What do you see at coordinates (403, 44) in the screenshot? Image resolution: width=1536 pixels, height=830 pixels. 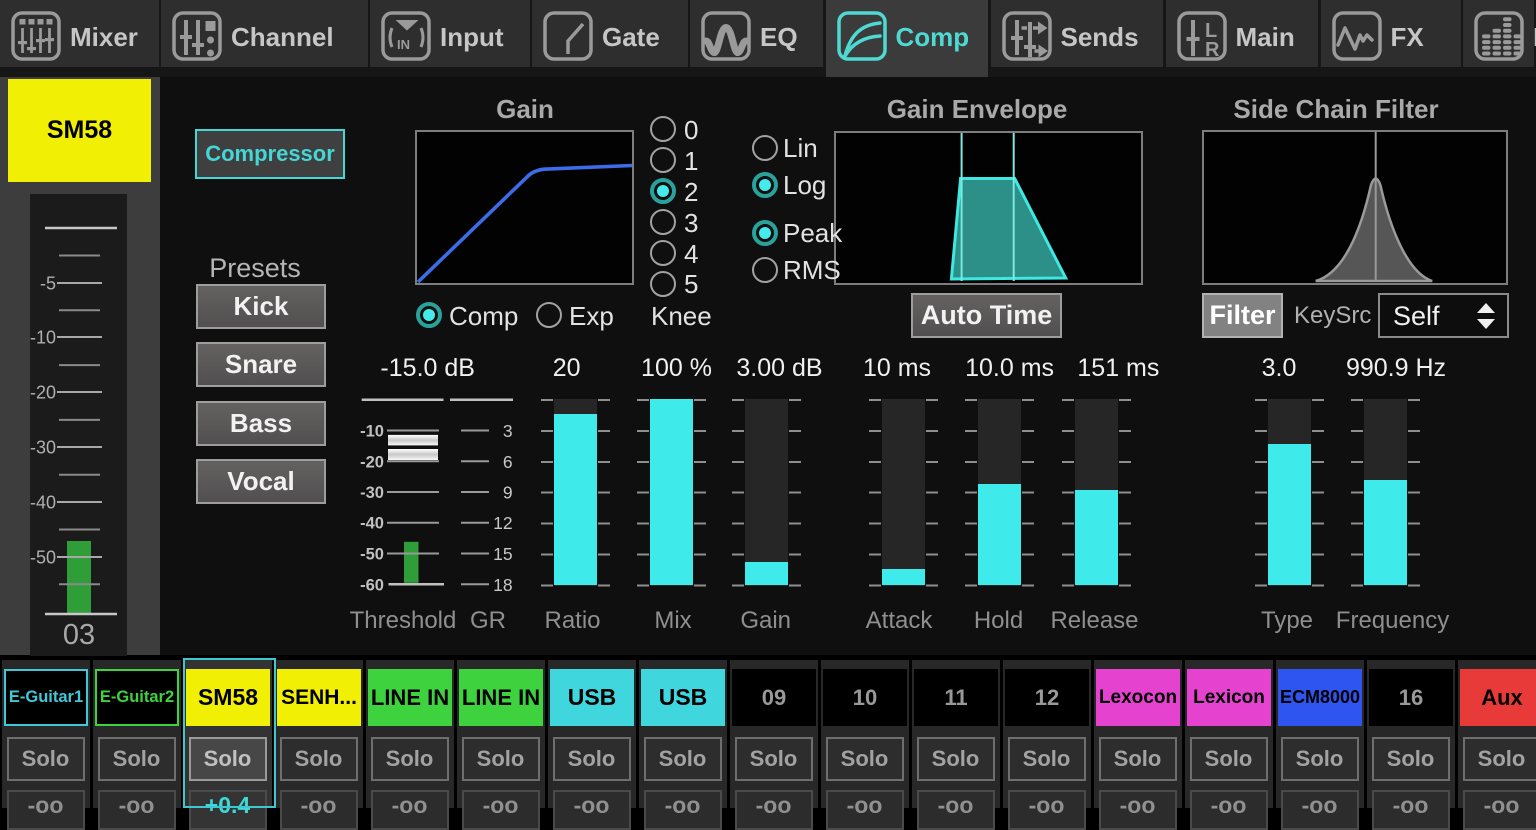 I see `svg-text: IN` at bounding box center [403, 44].